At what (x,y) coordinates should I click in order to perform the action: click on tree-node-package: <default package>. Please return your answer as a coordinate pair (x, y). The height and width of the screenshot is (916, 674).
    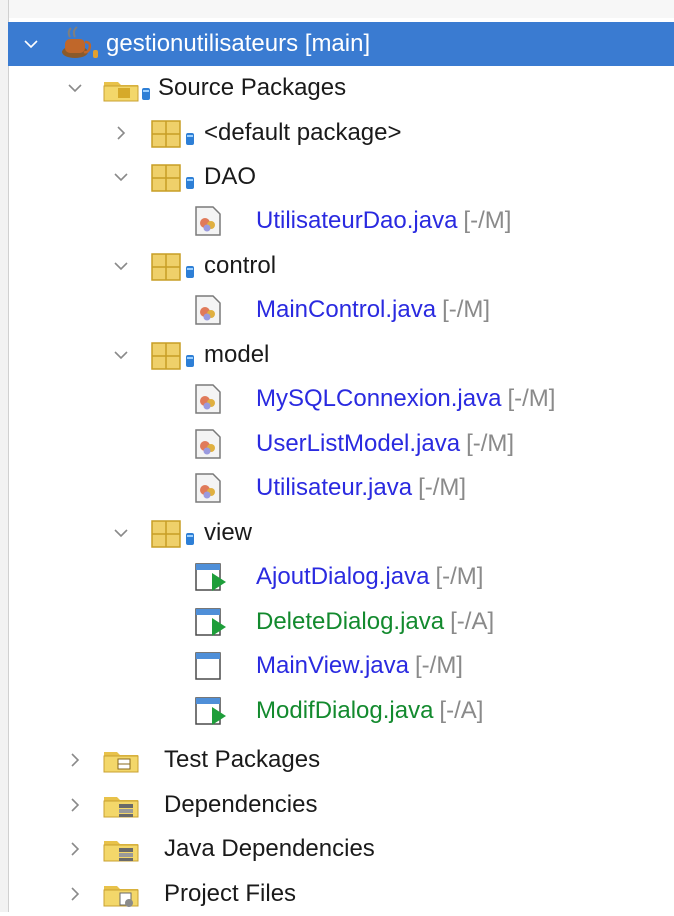
    Looking at the image, I should click on (341, 133).